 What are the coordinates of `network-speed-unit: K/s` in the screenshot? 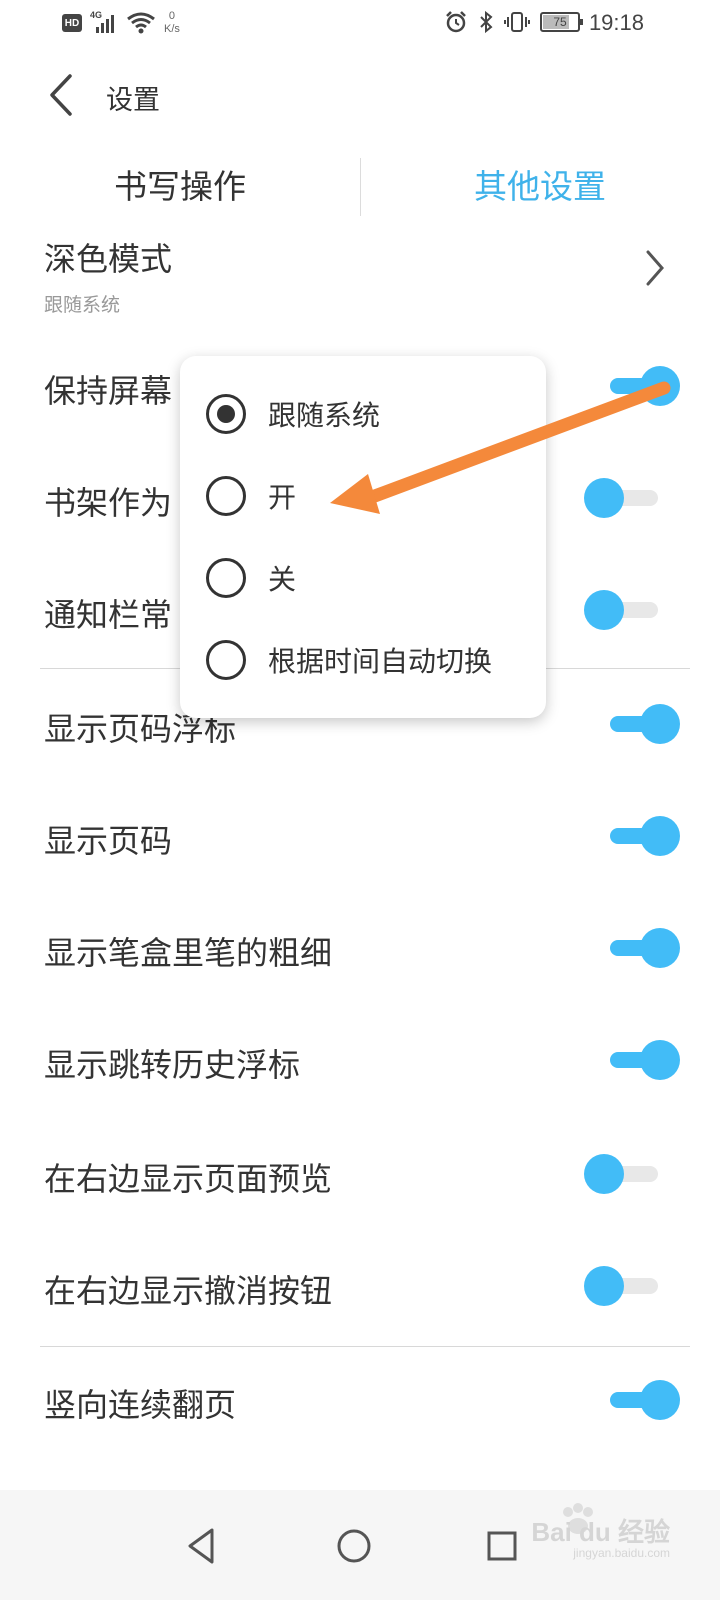 It's located at (172, 29).